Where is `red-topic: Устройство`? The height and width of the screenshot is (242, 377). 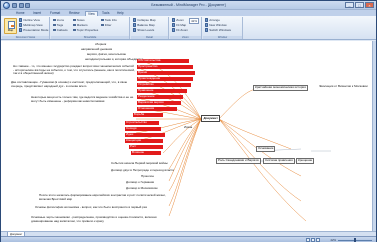 red-topic: Устройство is located at coordinates (164, 84).